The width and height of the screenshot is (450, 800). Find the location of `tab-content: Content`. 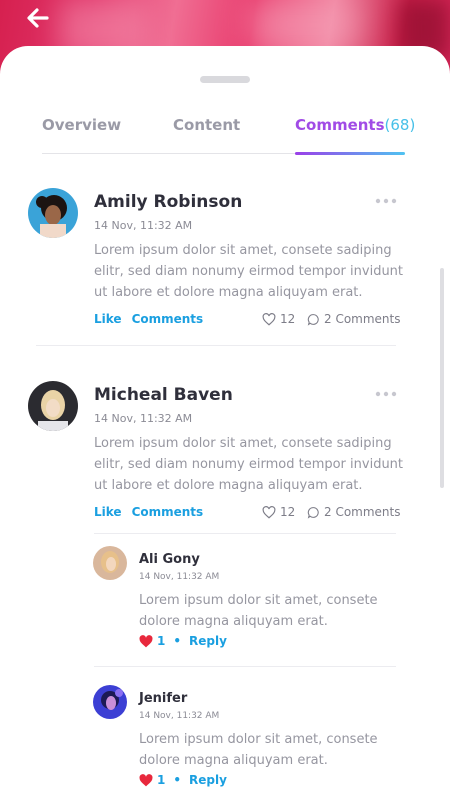

tab-content: Content is located at coordinates (206, 125).